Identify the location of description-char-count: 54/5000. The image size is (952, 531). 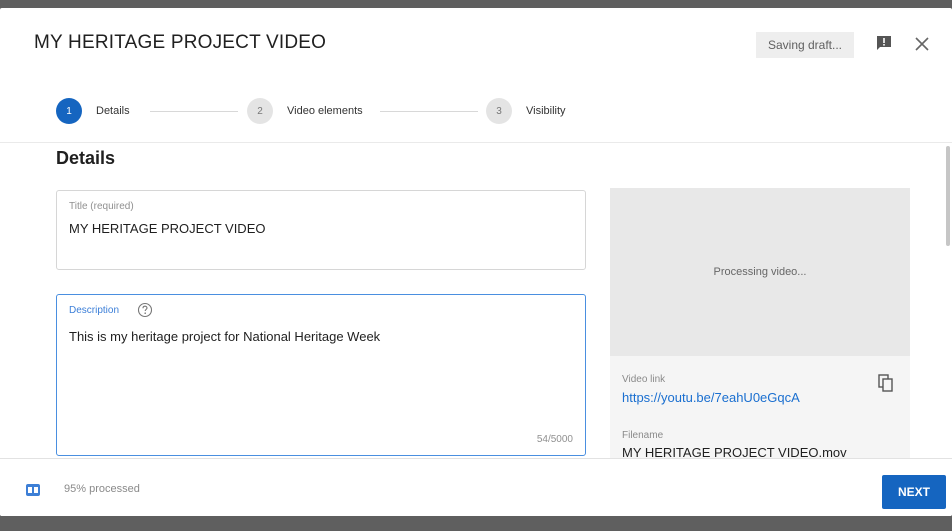
(554, 439).